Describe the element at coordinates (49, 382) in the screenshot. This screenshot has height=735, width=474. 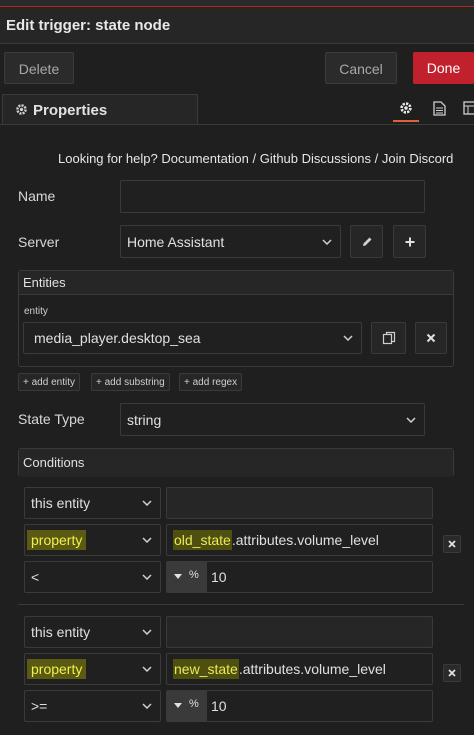
I see `add-entity-button: + add entity` at that location.